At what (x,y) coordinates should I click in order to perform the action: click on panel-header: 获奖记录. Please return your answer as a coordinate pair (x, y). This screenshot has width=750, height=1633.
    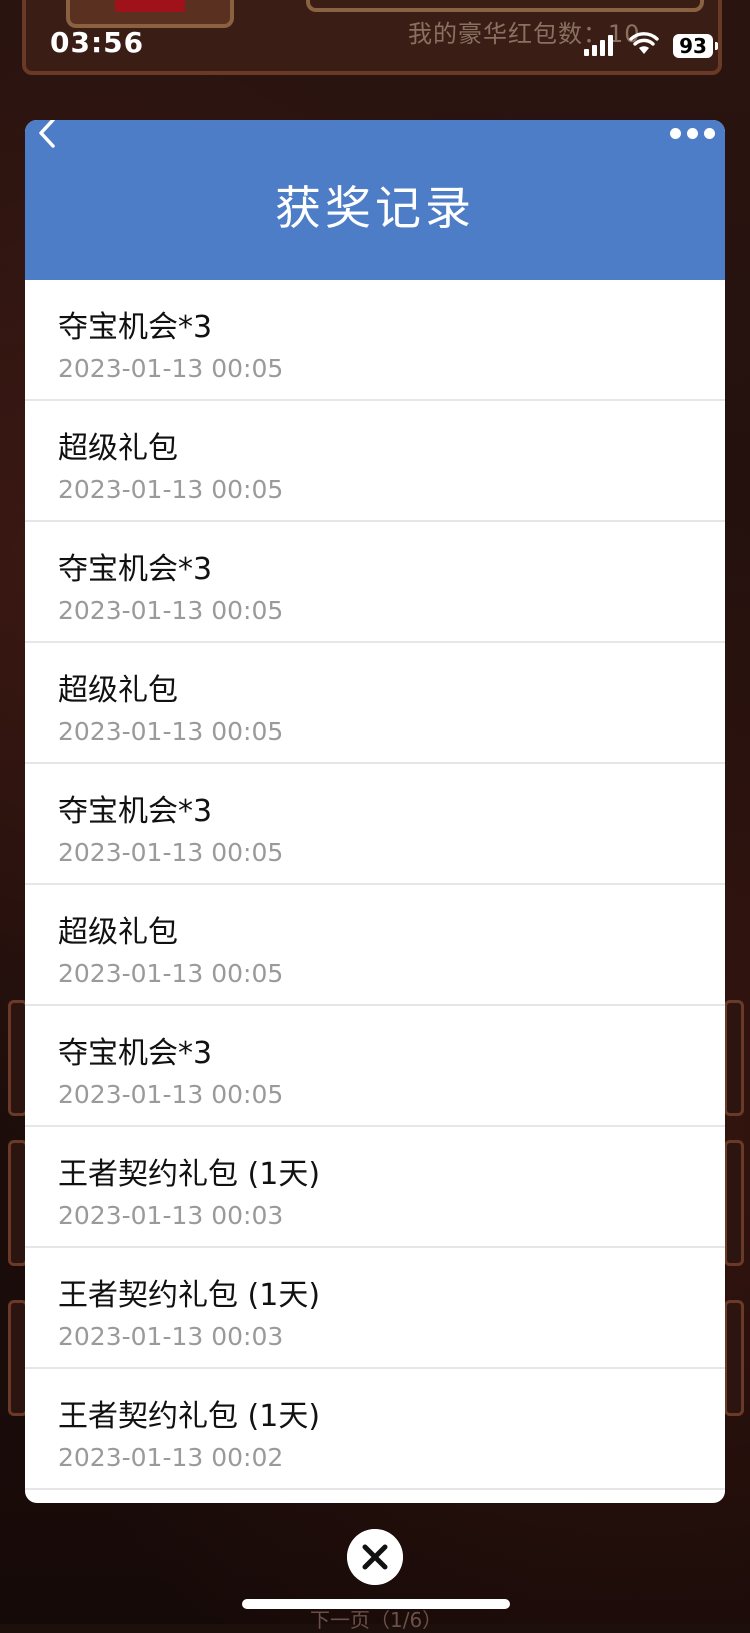
    Looking at the image, I should click on (375, 200).